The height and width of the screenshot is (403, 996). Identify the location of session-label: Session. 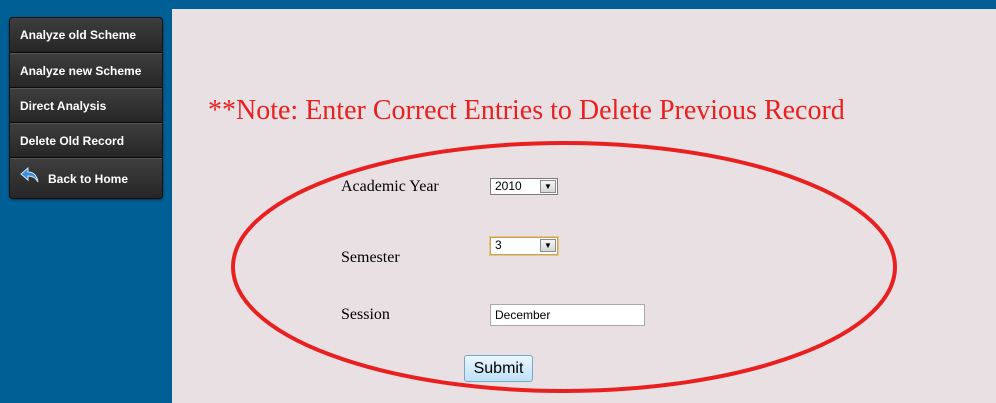
(365, 314).